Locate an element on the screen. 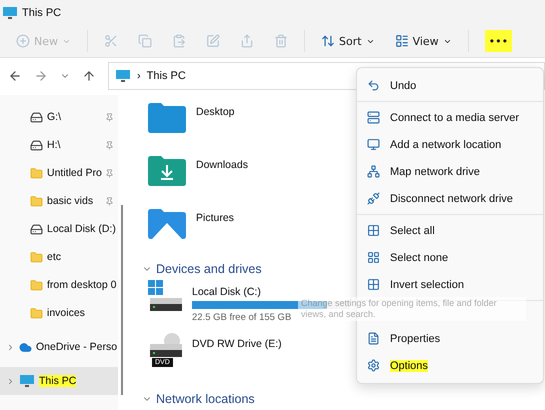  list-icon is located at coordinates (401, 41).